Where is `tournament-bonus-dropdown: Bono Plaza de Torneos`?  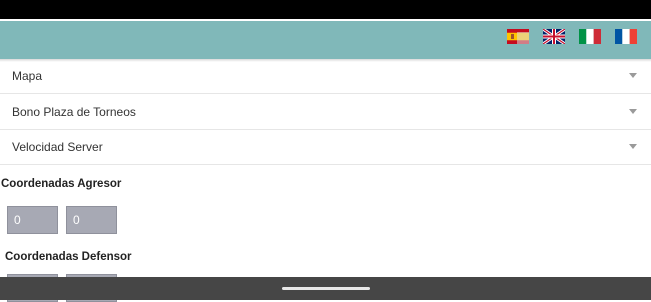 tournament-bonus-dropdown: Bono Plaza de Torneos is located at coordinates (325, 112).